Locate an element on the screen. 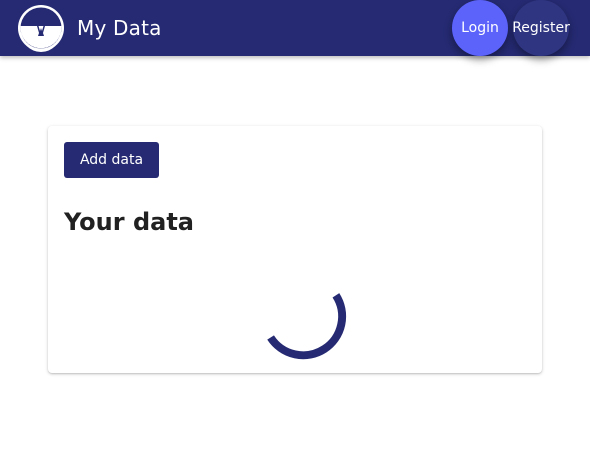  card-title: Your data is located at coordinates (129, 222).